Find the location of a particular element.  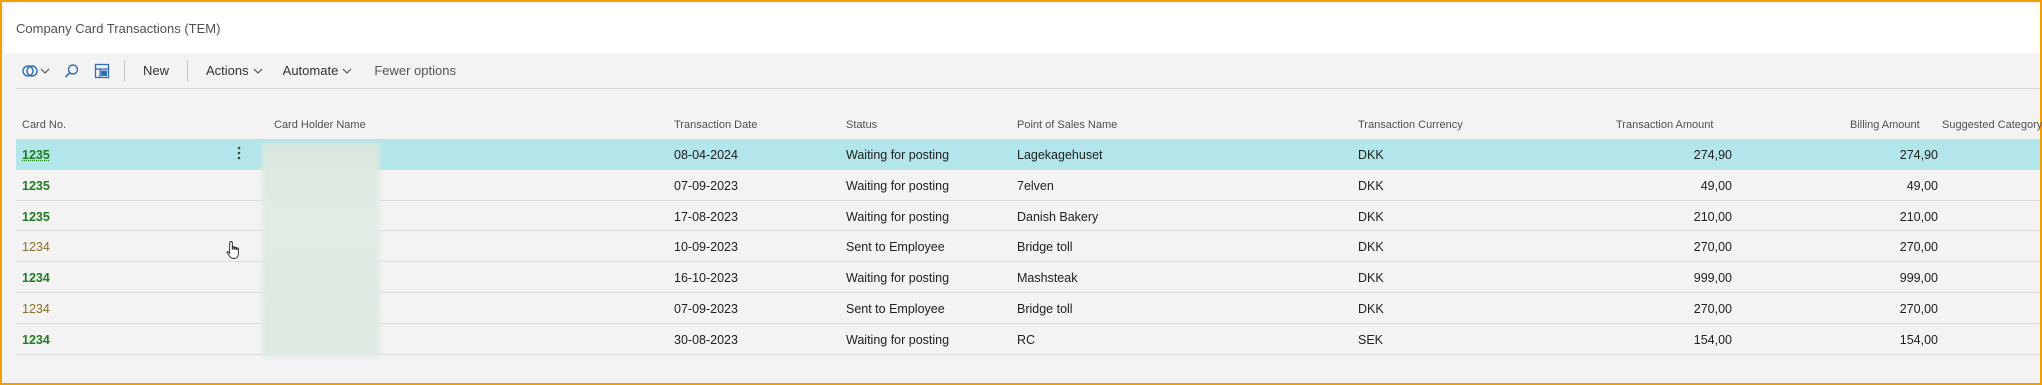

date-cell: 10-09-2023 is located at coordinates (706, 247).